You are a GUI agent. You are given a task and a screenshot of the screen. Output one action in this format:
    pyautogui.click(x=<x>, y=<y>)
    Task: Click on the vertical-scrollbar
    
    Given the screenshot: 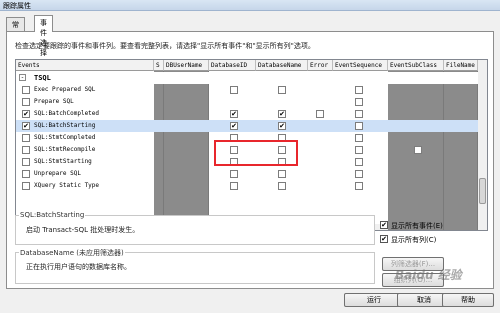 What is the action you would take?
    pyautogui.click(x=482, y=145)
    